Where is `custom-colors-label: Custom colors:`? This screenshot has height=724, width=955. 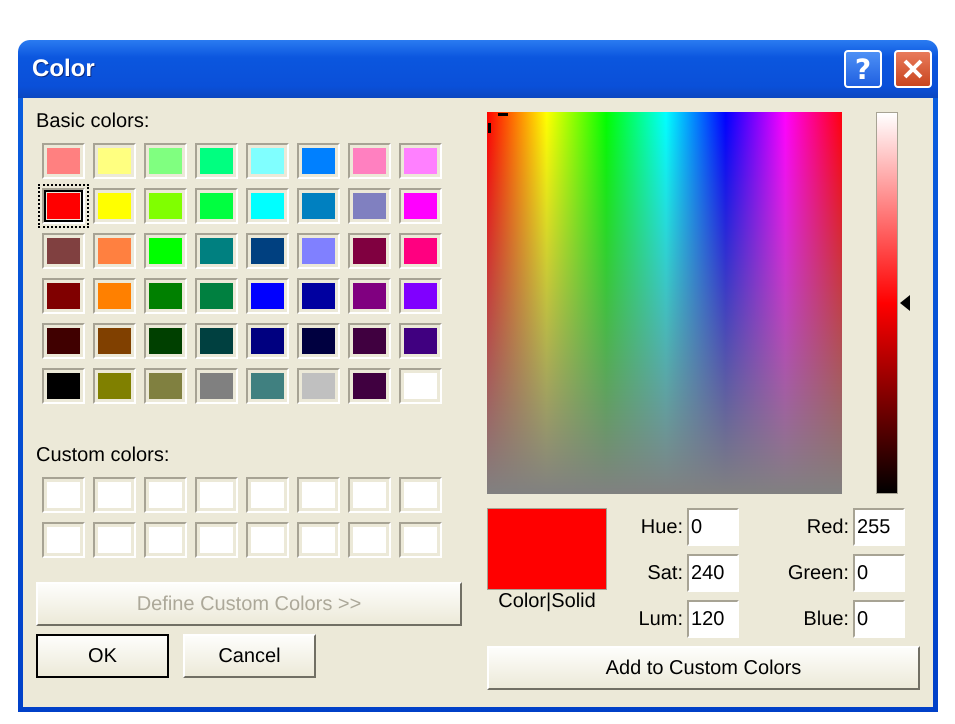 custom-colors-label: Custom colors: is located at coordinates (103, 455).